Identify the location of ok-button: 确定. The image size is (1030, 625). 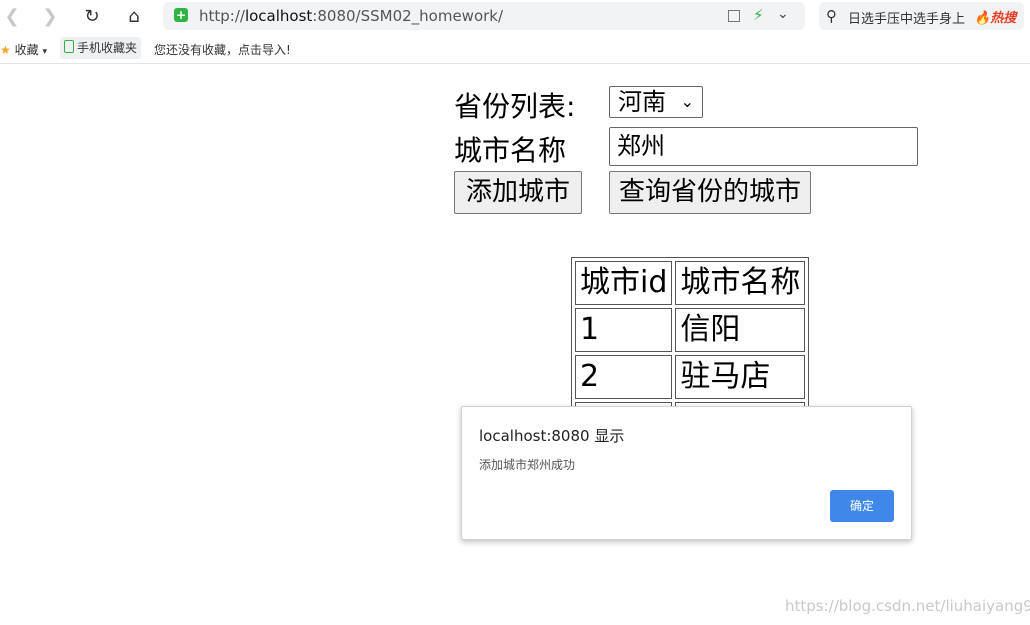
(862, 506).